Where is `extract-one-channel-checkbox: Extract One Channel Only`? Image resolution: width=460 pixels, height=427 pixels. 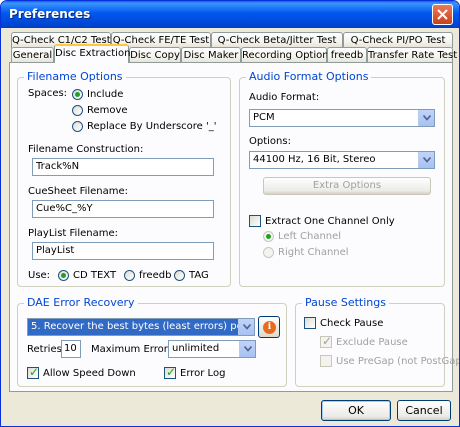 extract-one-channel-checkbox: Extract One Channel Only is located at coordinates (322, 221).